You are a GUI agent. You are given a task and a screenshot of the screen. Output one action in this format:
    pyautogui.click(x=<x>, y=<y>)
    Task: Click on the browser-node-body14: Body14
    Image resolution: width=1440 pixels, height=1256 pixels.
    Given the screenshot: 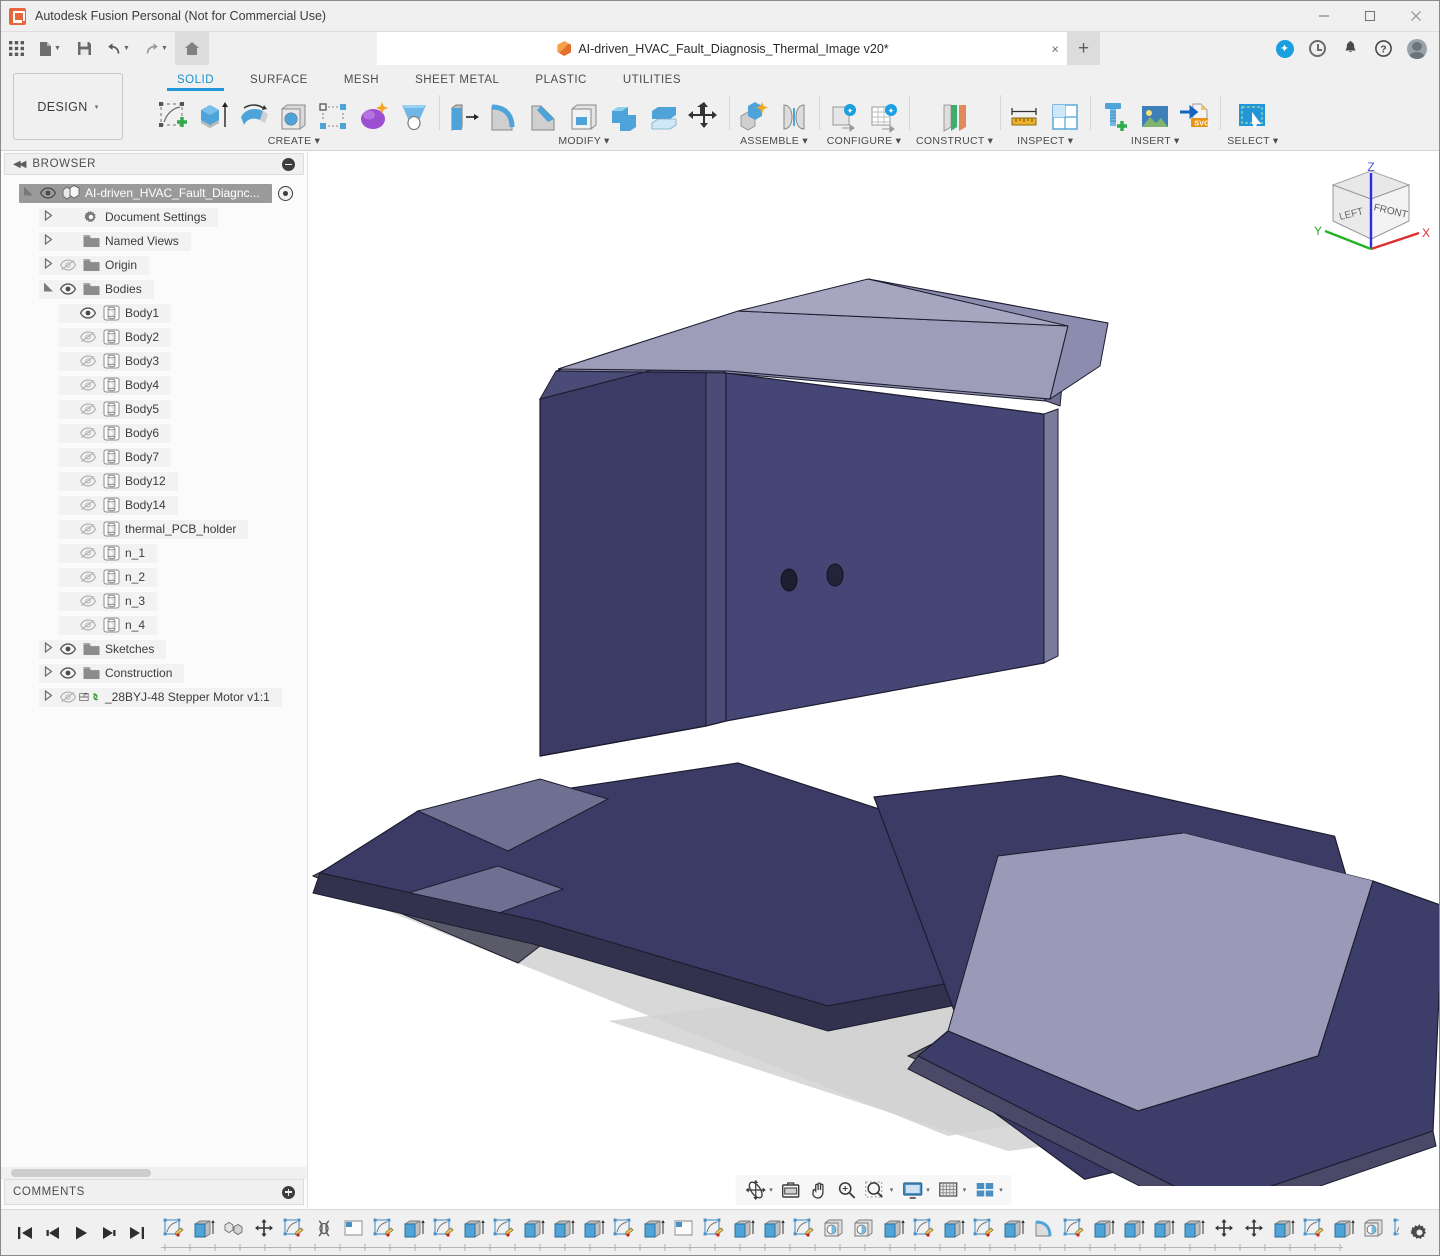 What is the action you would take?
    pyautogui.click(x=154, y=505)
    